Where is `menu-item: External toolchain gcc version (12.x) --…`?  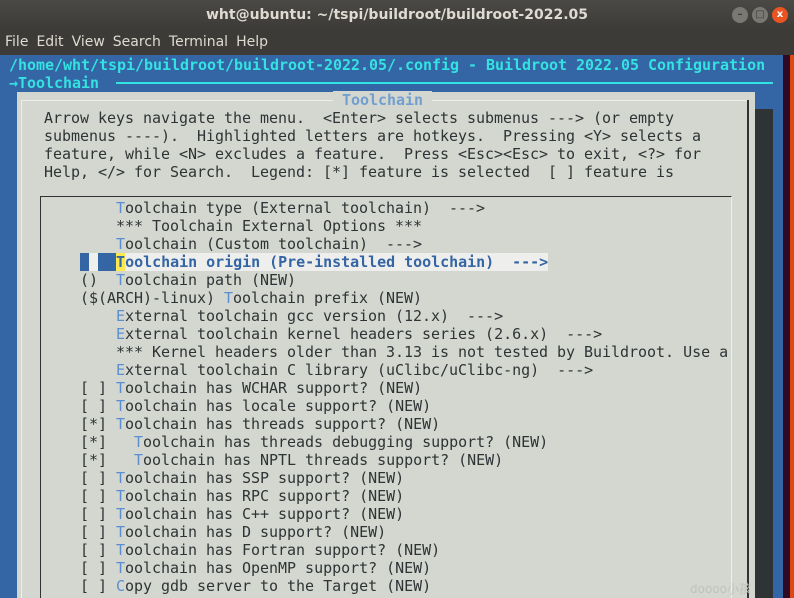 menu-item: External toolchain gcc version (12.x) --… is located at coordinates (291, 316).